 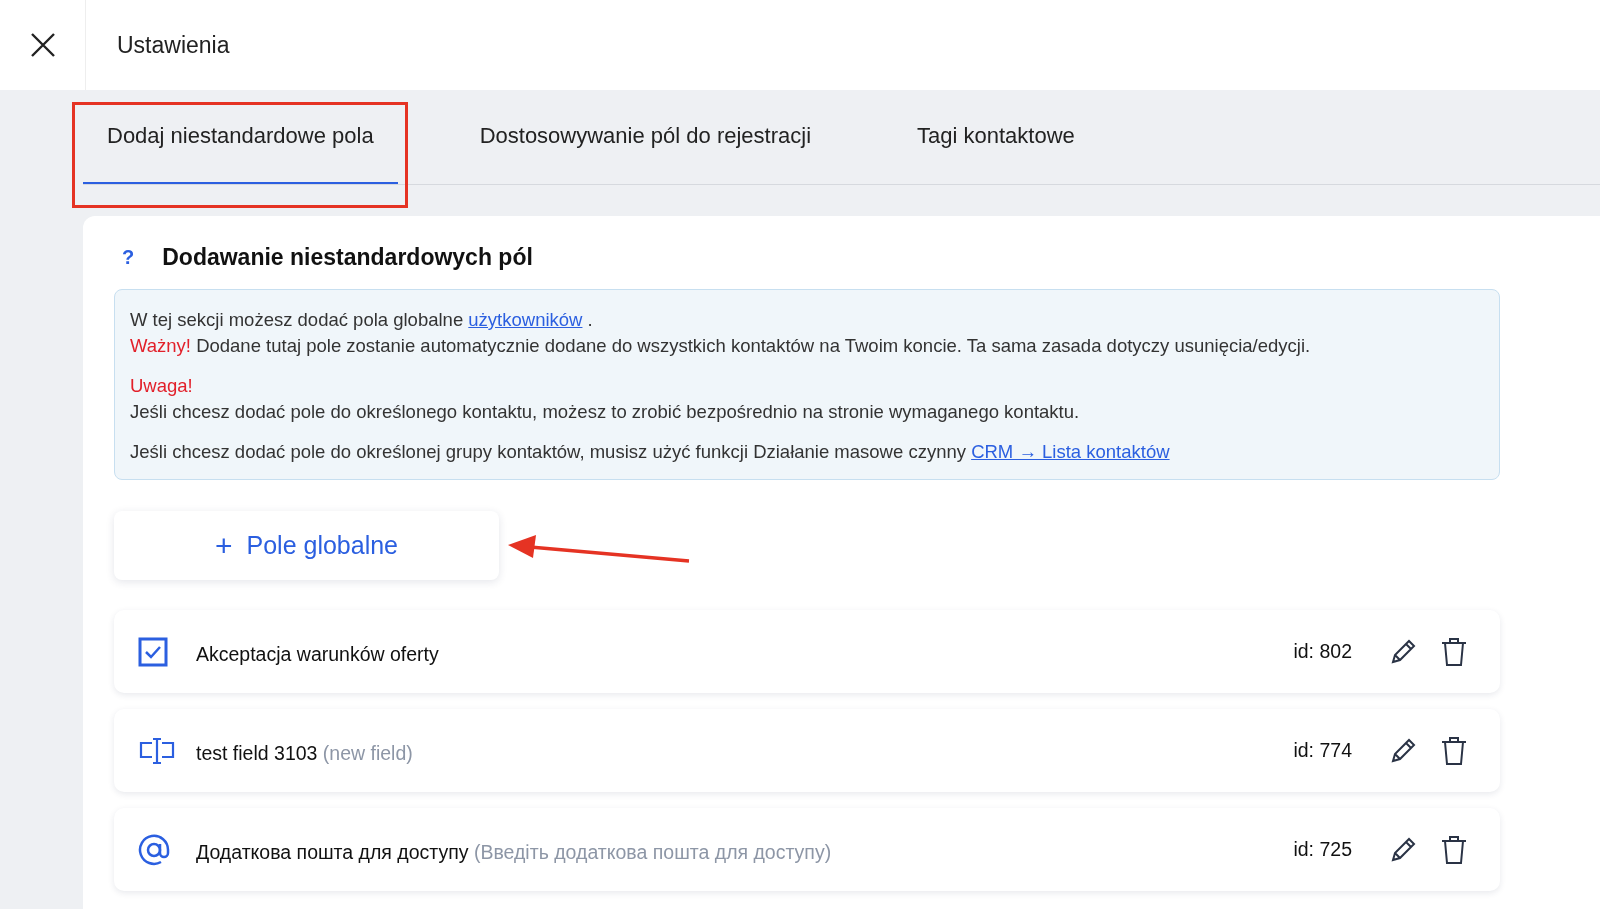 What do you see at coordinates (305, 753) in the screenshot?
I see `field-name: test field 3103 (new field)` at bounding box center [305, 753].